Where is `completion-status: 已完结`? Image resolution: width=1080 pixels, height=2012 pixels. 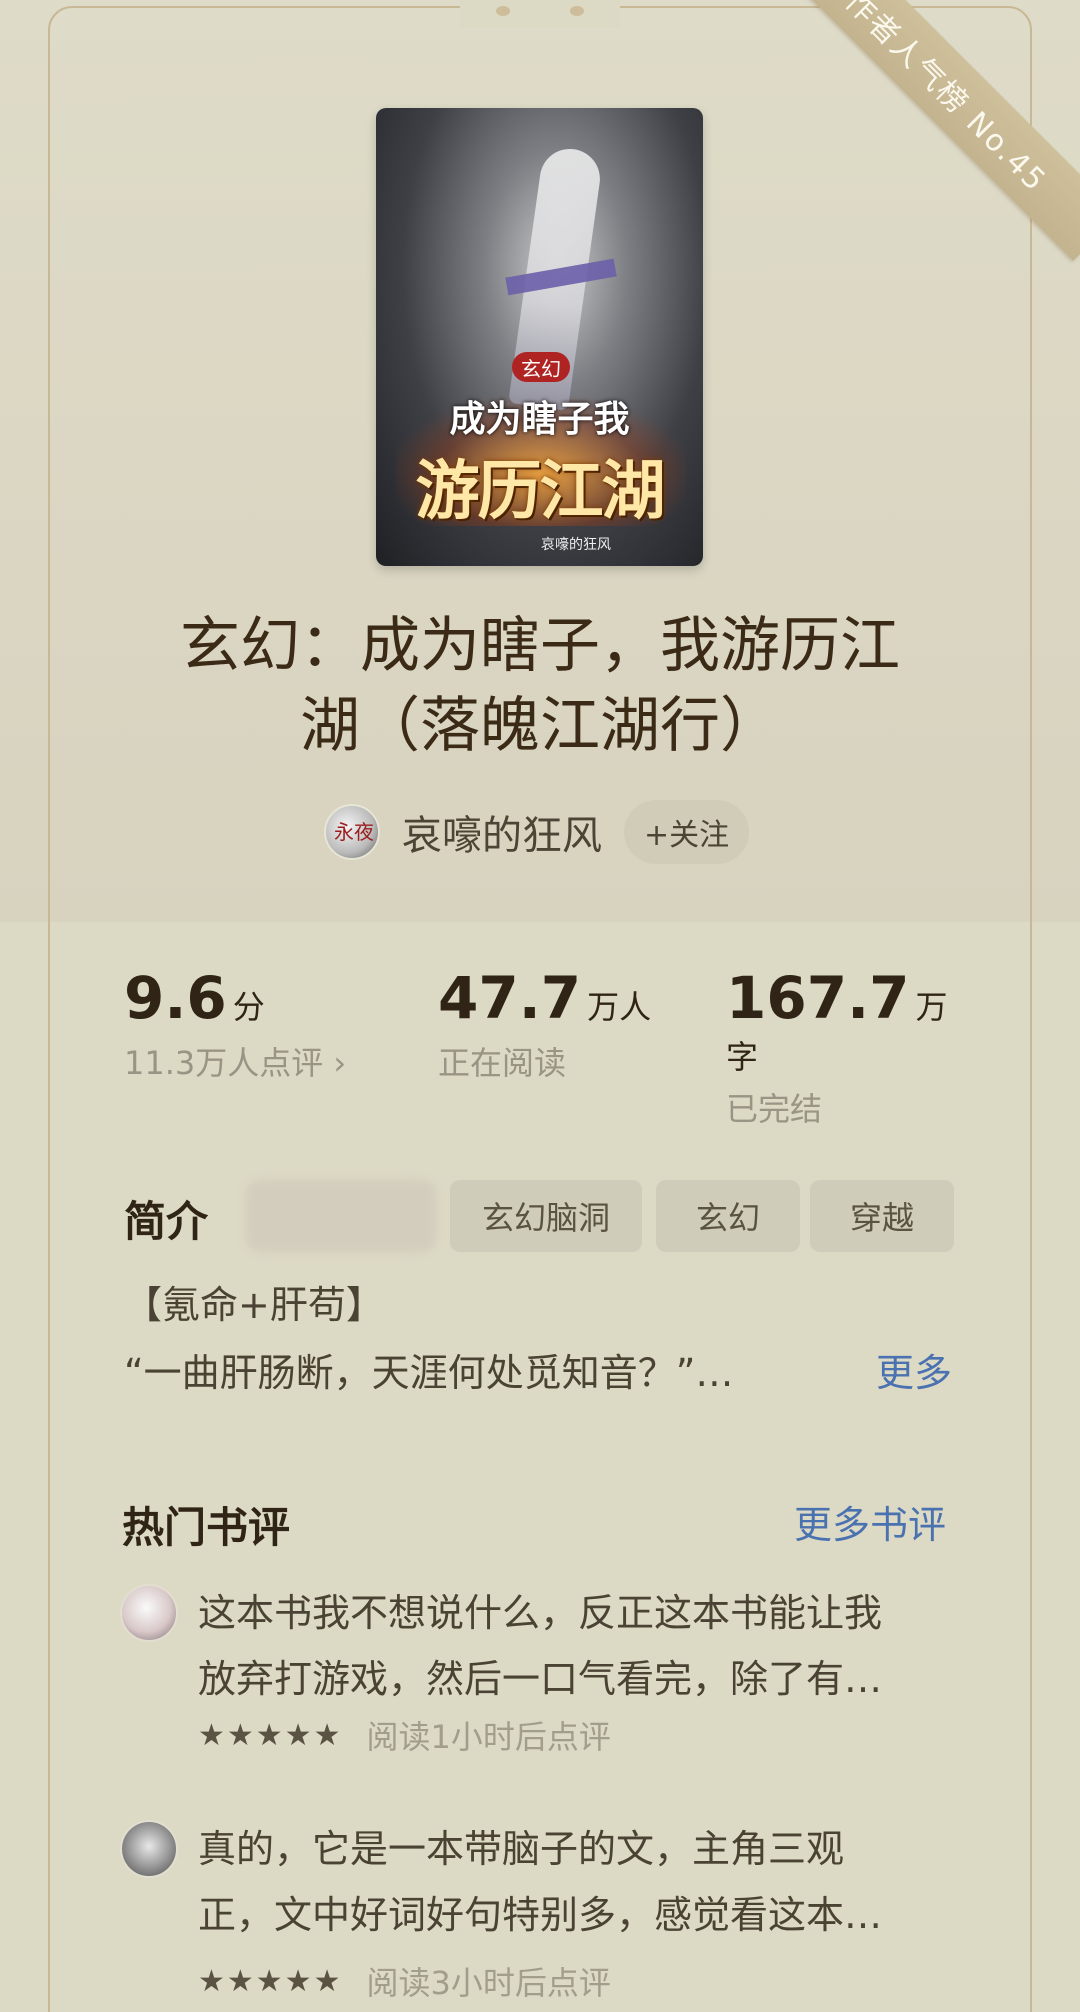
completion-status: 已完结 is located at coordinates (774, 1109).